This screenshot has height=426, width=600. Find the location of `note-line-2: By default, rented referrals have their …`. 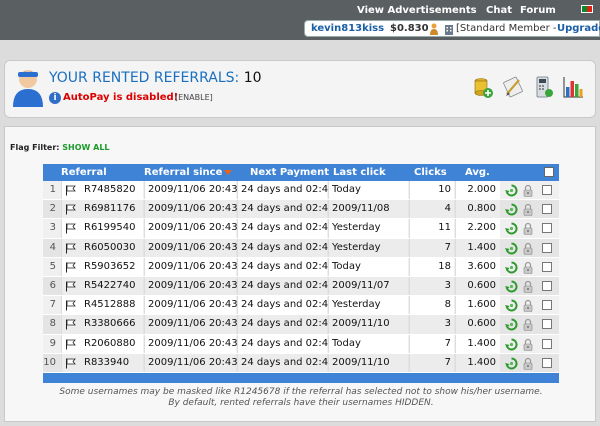

note-line-2: By default, rented referrals have their … is located at coordinates (301, 403).